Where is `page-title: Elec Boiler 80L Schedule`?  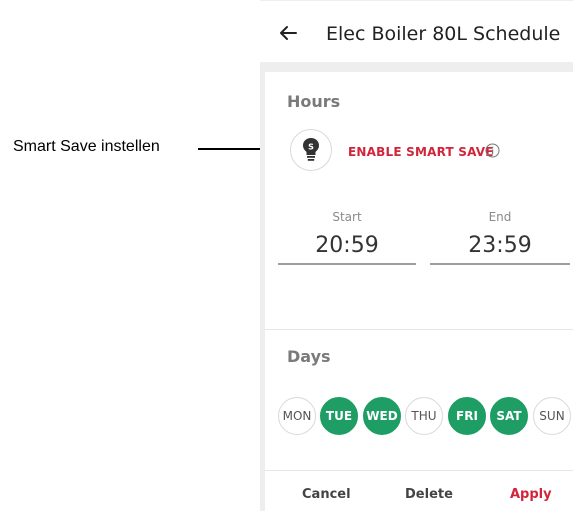 page-title: Elec Boiler 80L Schedule is located at coordinates (443, 34).